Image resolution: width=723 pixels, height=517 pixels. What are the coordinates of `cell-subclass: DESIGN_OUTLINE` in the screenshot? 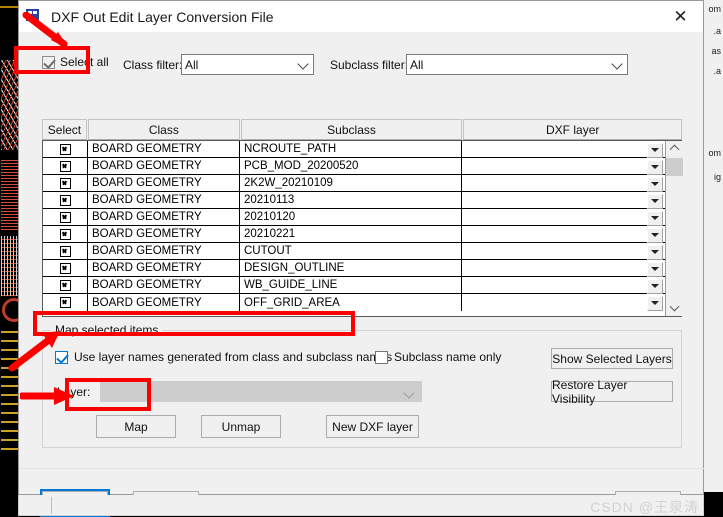 It's located at (351, 268).